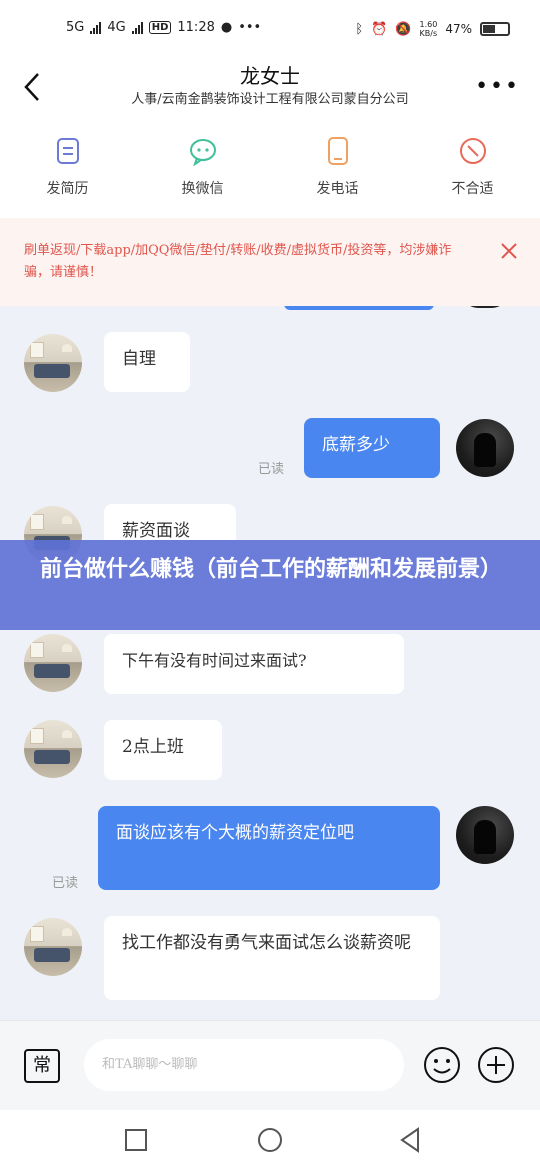 The image size is (540, 1170). I want to click on send-phone-button: 发电话, so click(337, 169).